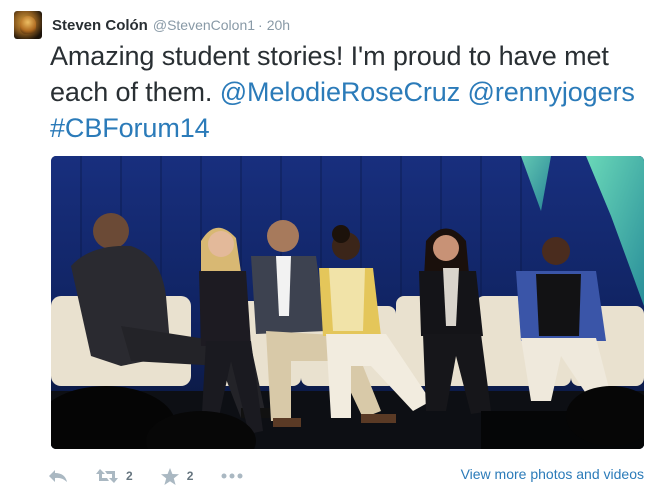 Image resolution: width=659 pixels, height=500 pixels. I want to click on author-handle: @StevenColon1, so click(204, 25).